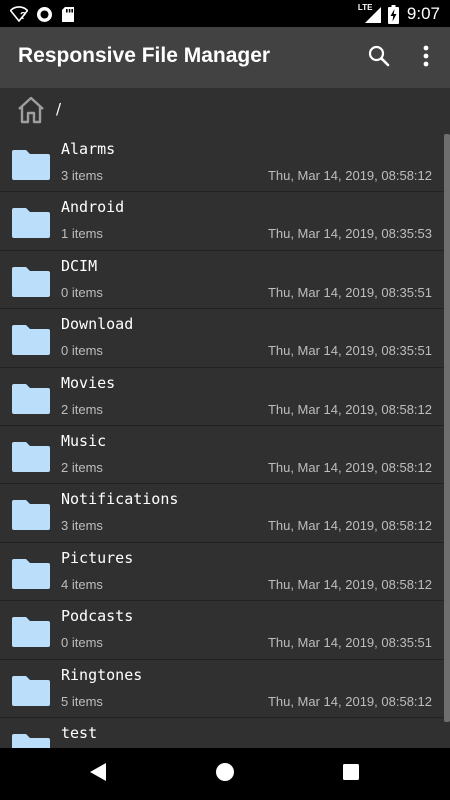  Describe the element at coordinates (225, 280) in the screenshot. I see `list-item: DCIM 0 items Thu, Mar 14, 2019, 08:35:51` at that location.